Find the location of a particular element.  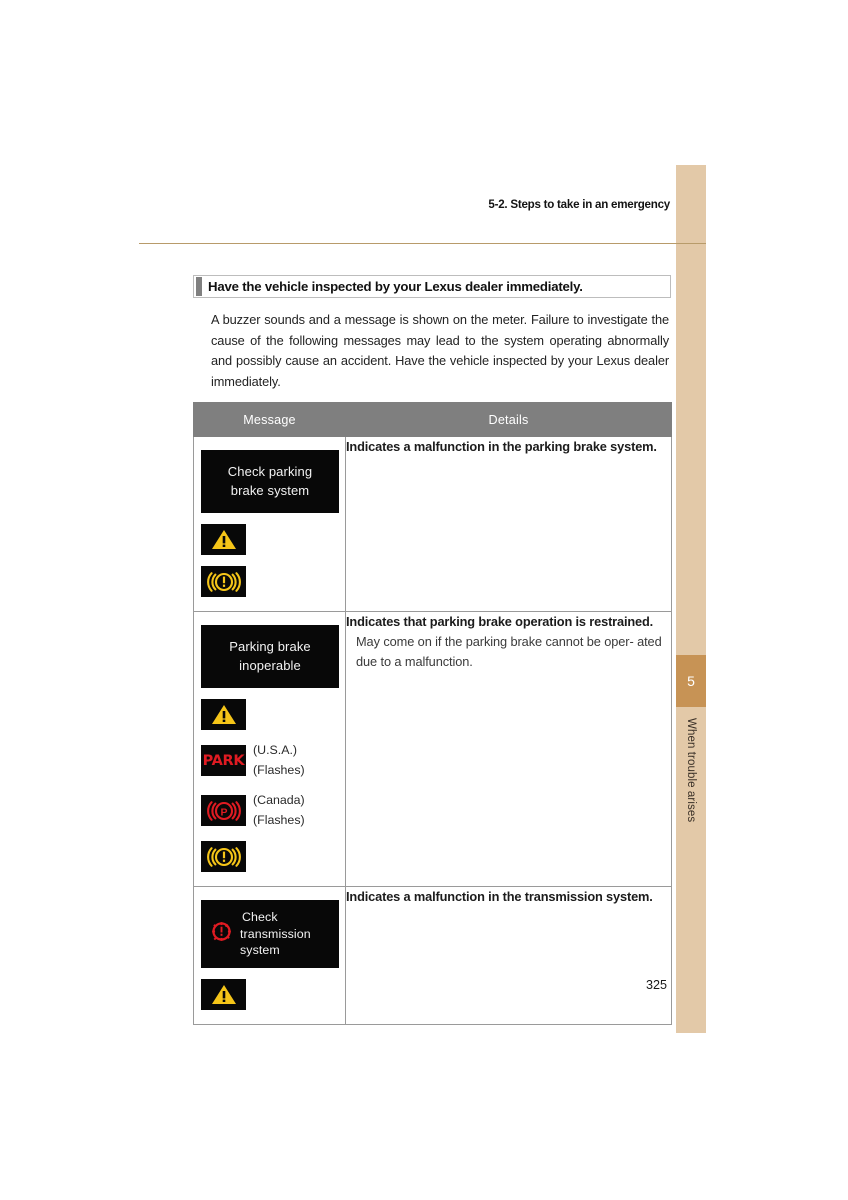

message-cell: Check parking brake system is located at coordinates (269, 524).